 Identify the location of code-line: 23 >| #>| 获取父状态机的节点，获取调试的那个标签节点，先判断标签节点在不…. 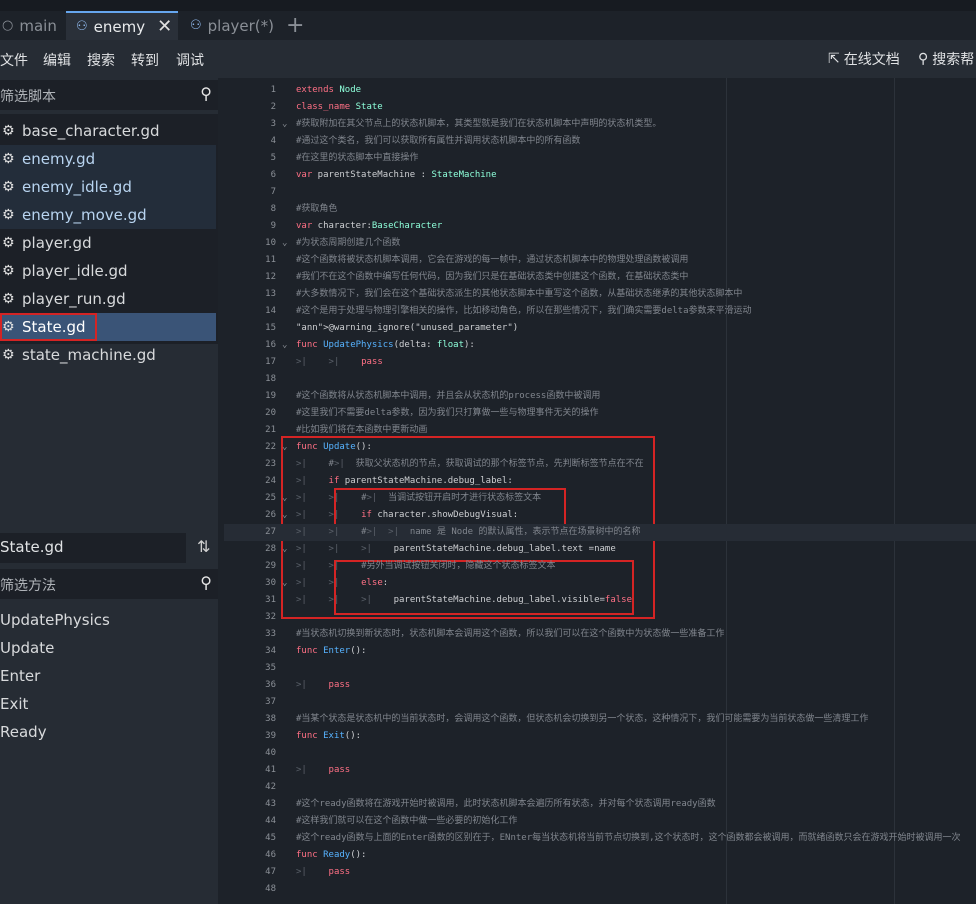
(600, 464).